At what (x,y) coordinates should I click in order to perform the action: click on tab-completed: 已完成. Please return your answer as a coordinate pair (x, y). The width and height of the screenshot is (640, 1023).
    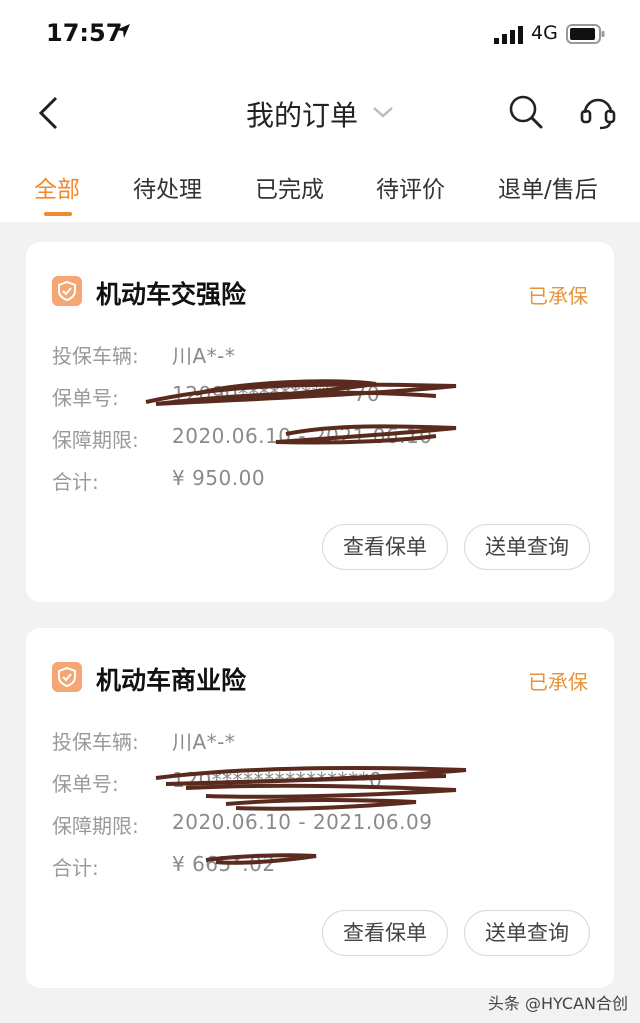
    Looking at the image, I should click on (289, 187).